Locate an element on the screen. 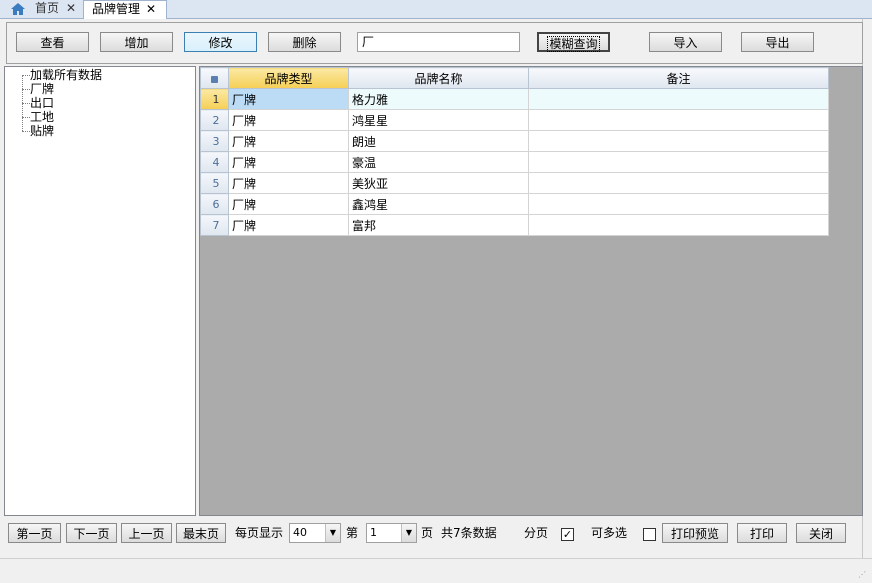 This screenshot has width=872, height=583. table-row: 4 厂牌 豪温 is located at coordinates (514, 162).